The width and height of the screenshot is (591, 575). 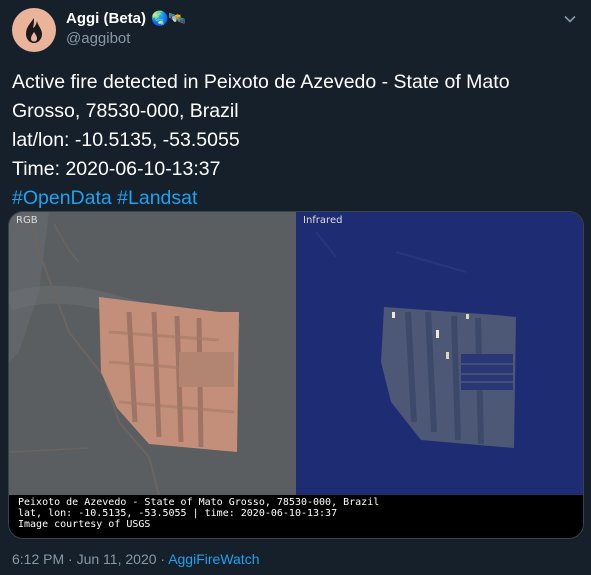 What do you see at coordinates (38, 559) in the screenshot?
I see `tweet-time: 6:12 PM` at bounding box center [38, 559].